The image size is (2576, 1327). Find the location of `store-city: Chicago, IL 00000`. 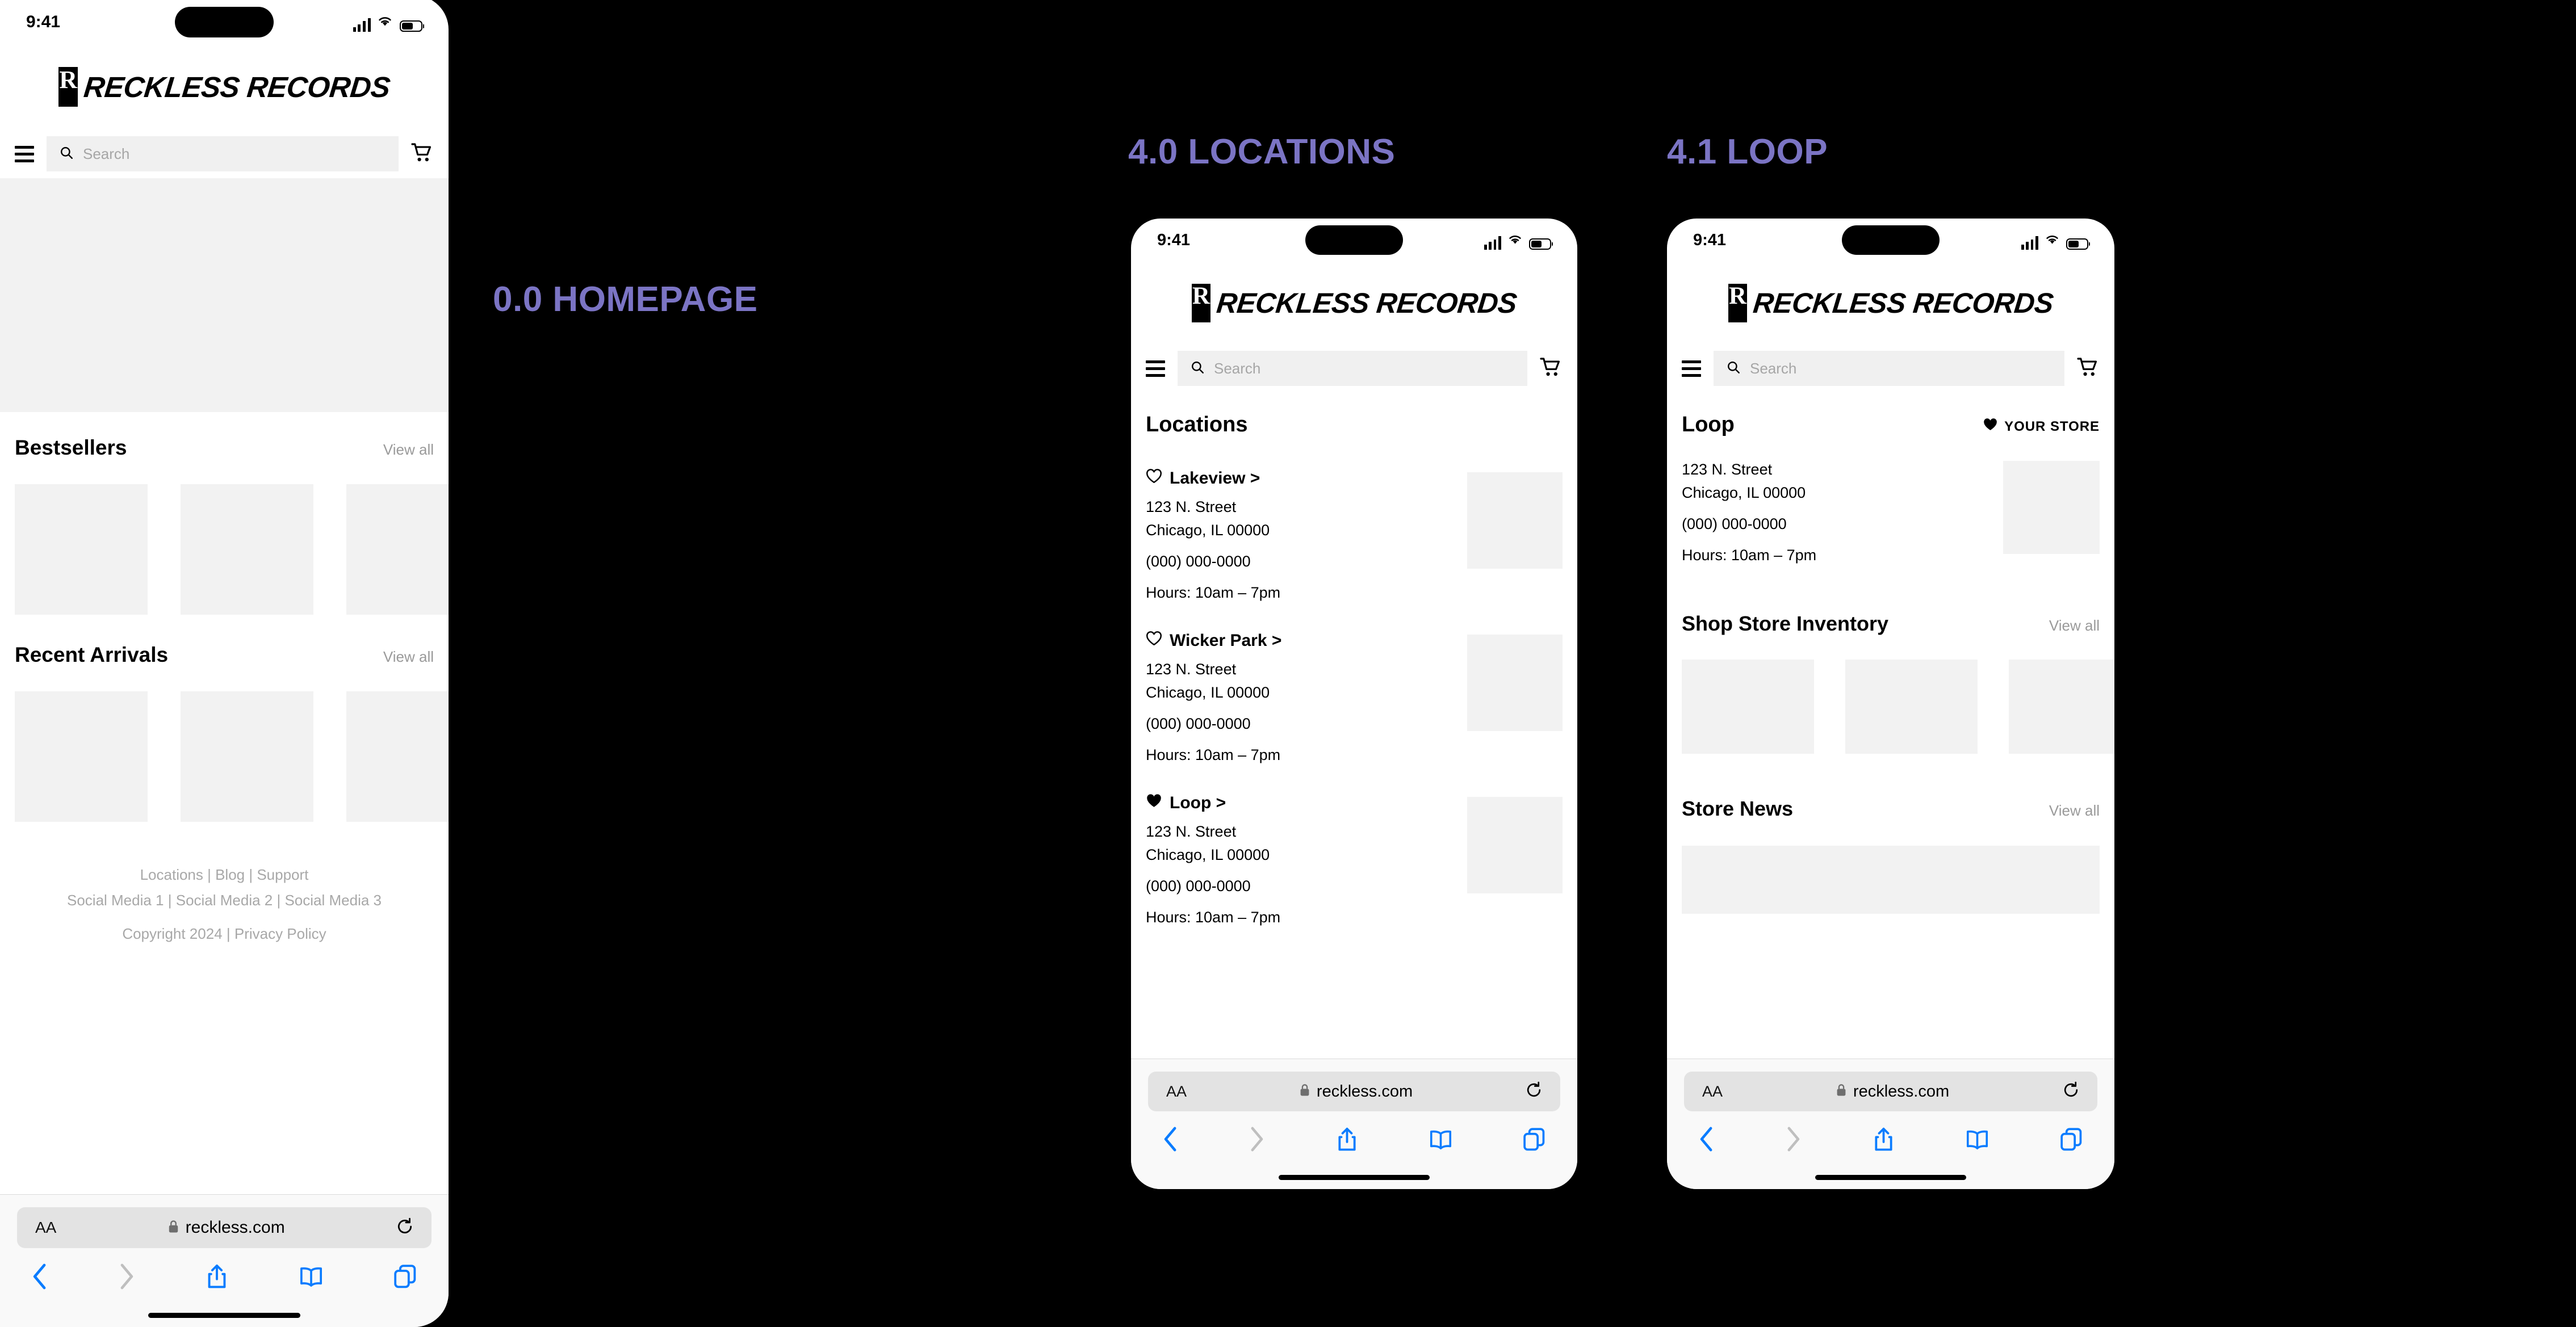

store-city: Chicago, IL 00000 is located at coordinates (1208, 692).